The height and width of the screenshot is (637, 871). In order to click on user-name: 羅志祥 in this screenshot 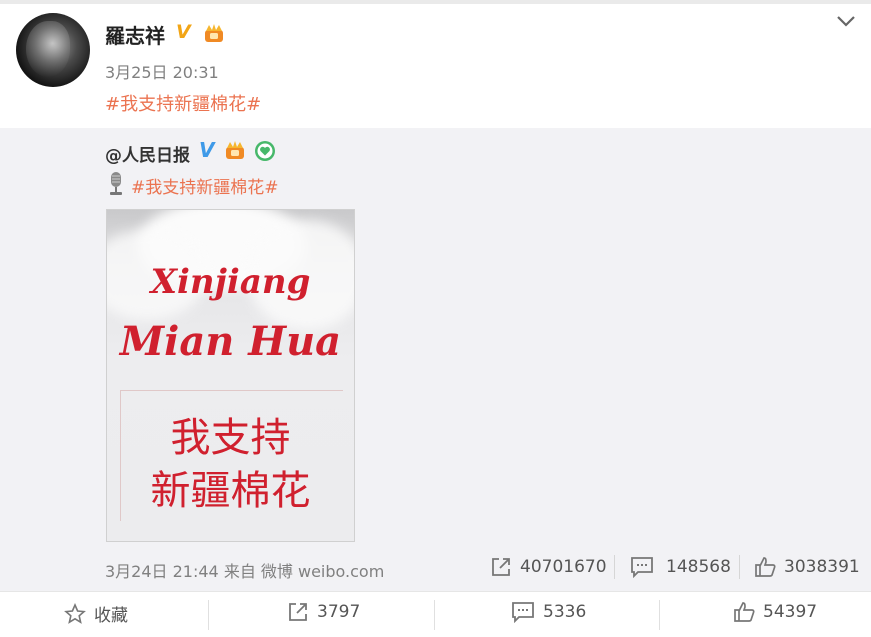, I will do `click(135, 34)`.